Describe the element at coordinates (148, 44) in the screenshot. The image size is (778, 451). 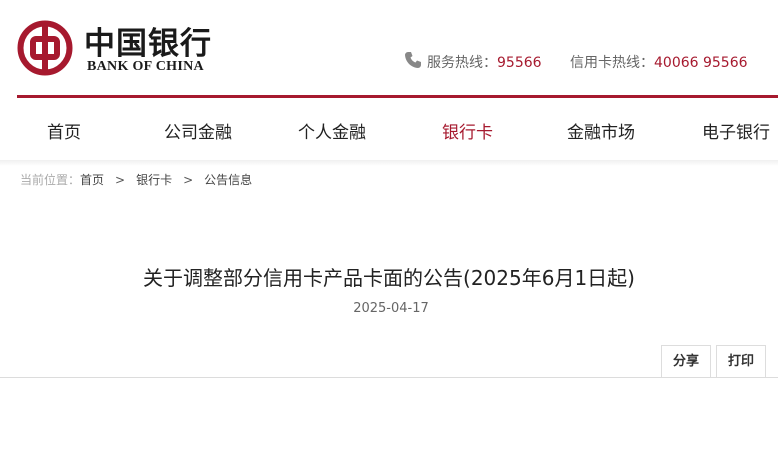
I see `bank-name-chinese: 中国银行` at that location.